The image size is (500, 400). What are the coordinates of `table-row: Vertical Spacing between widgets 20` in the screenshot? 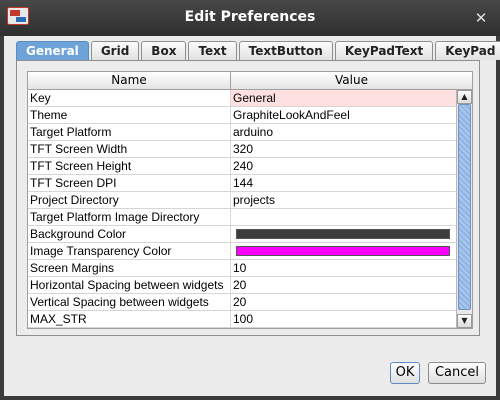 It's located at (242, 302).